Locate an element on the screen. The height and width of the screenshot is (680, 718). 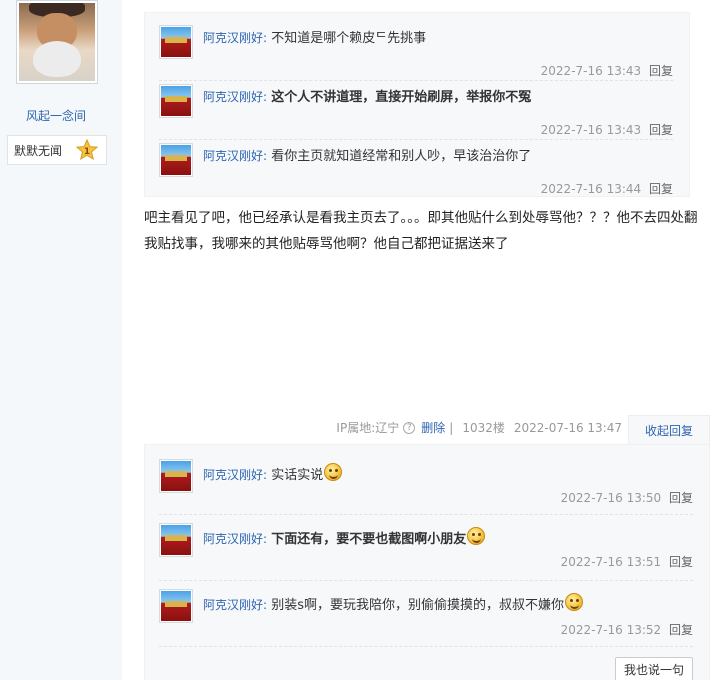
reply-time: 2022-7-16 13:44 is located at coordinates (591, 189).